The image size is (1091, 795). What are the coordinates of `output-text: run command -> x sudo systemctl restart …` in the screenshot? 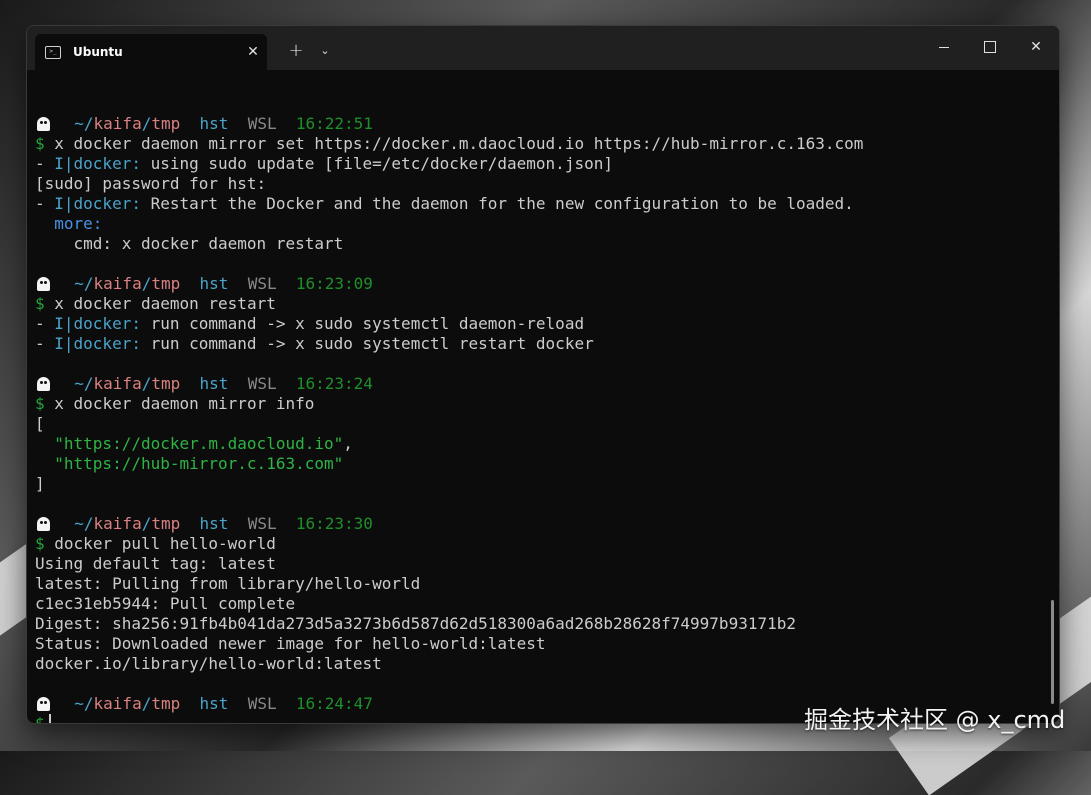 It's located at (367, 343).